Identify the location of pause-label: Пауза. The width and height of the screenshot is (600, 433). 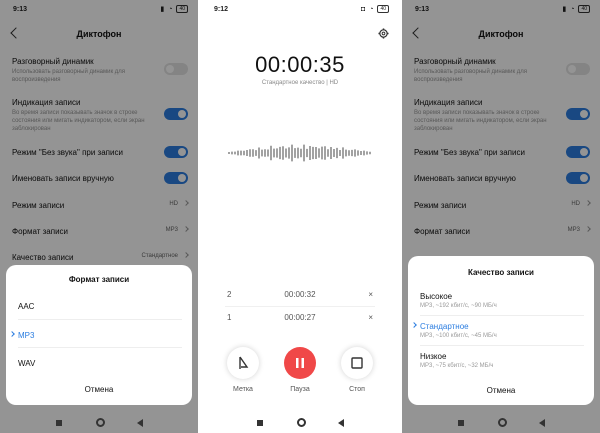
(300, 389).